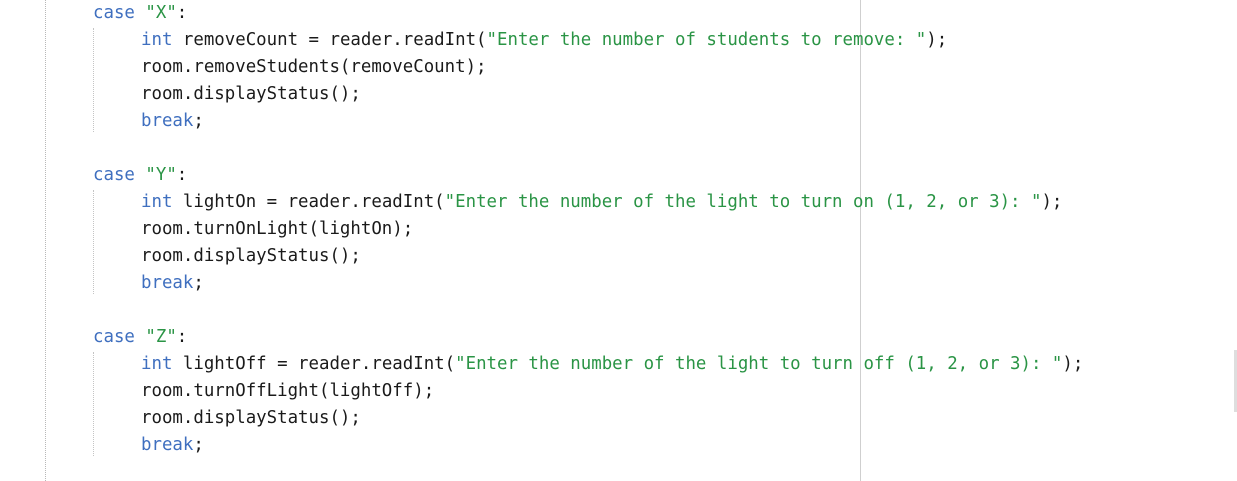 This screenshot has width=1237, height=481. I want to click on right-margin-line, so click(860, 240).